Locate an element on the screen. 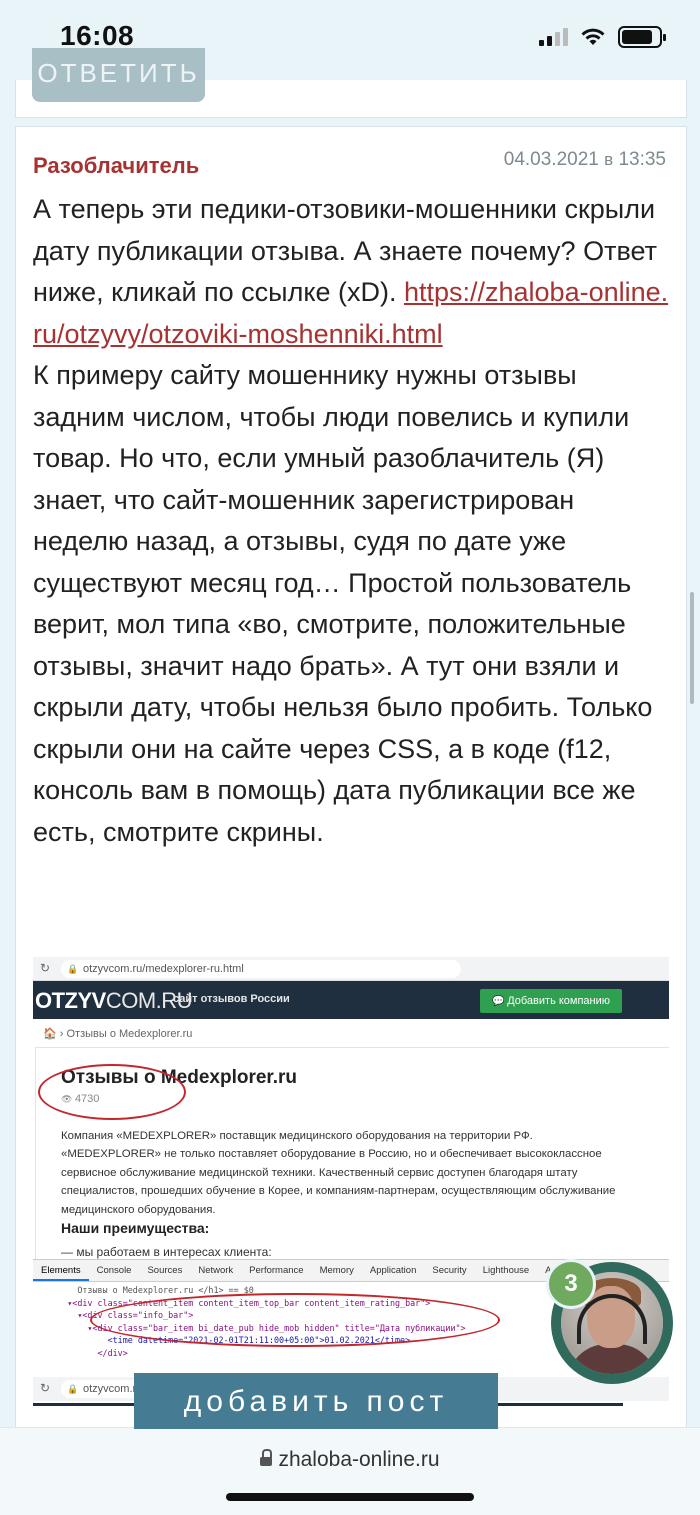  screenshot-url: otzyvcom.ru/medexplorer-ru.html is located at coordinates (261, 969).